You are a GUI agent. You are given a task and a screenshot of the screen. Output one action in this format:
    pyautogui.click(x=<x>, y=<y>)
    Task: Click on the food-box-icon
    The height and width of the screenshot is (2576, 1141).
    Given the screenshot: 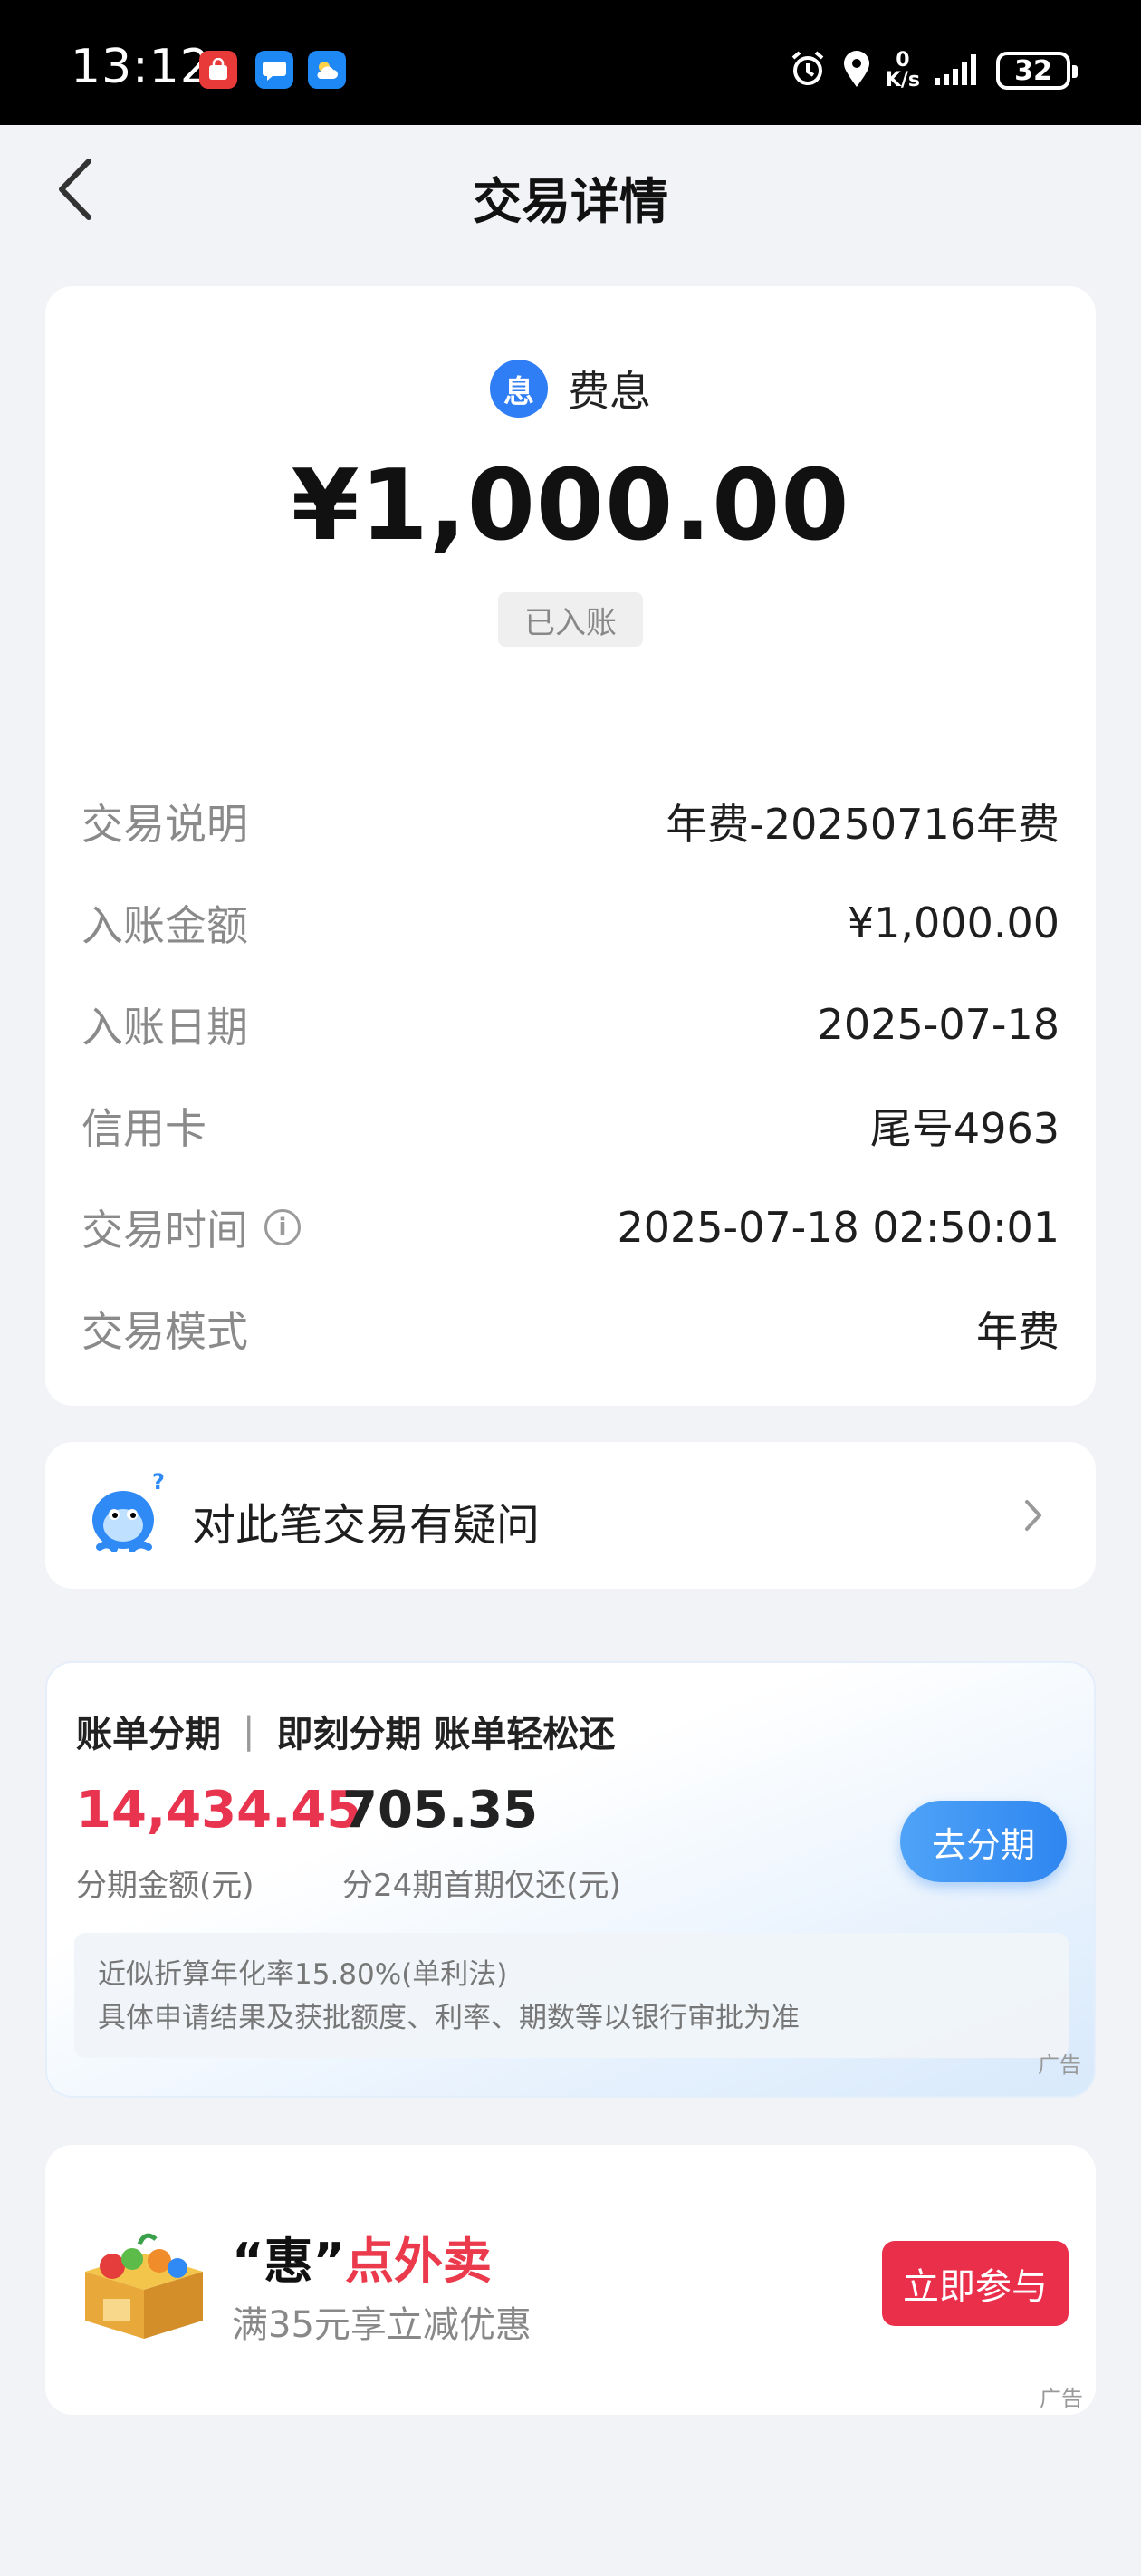 What is the action you would take?
    pyautogui.click(x=144, y=2285)
    